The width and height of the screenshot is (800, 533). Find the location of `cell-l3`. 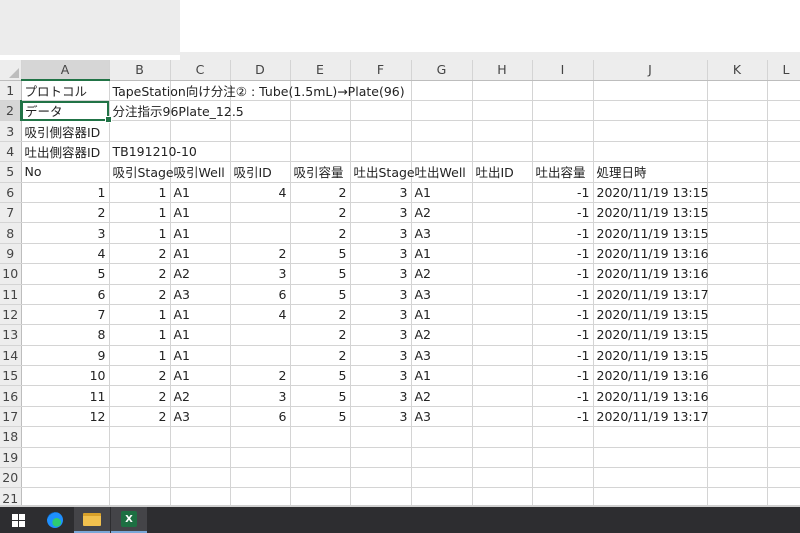

cell-l3 is located at coordinates (783, 131).